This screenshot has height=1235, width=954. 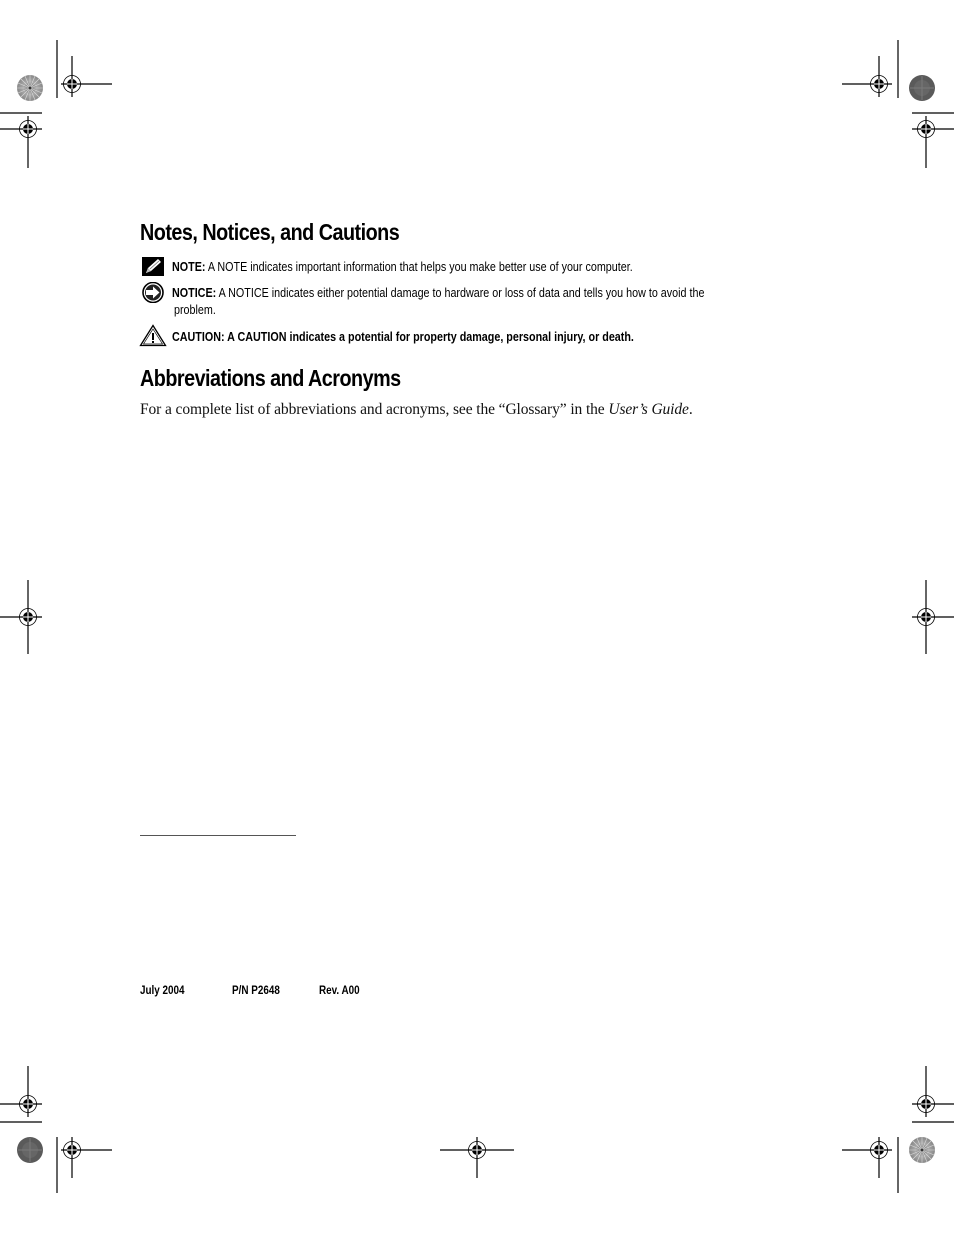 What do you see at coordinates (153, 269) in the screenshot?
I see `pencil-icon` at bounding box center [153, 269].